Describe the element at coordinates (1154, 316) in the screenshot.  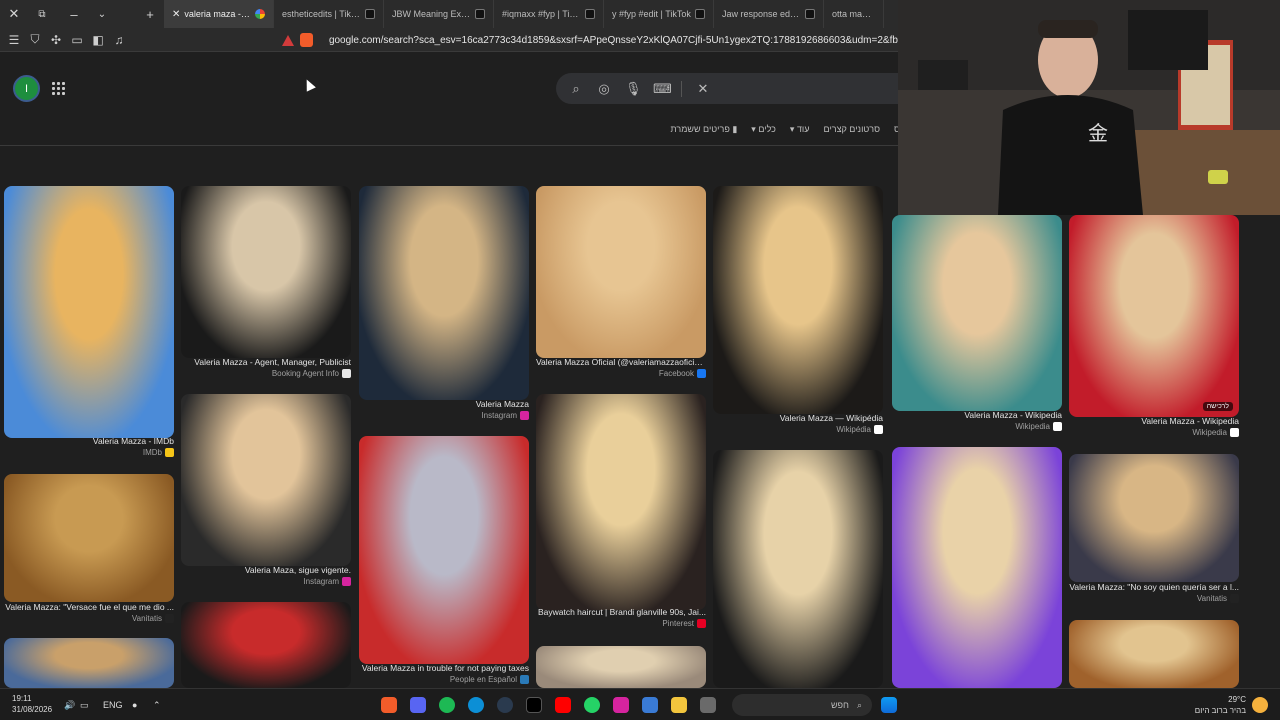
I see `image-result-thumb: לרכישה` at that location.